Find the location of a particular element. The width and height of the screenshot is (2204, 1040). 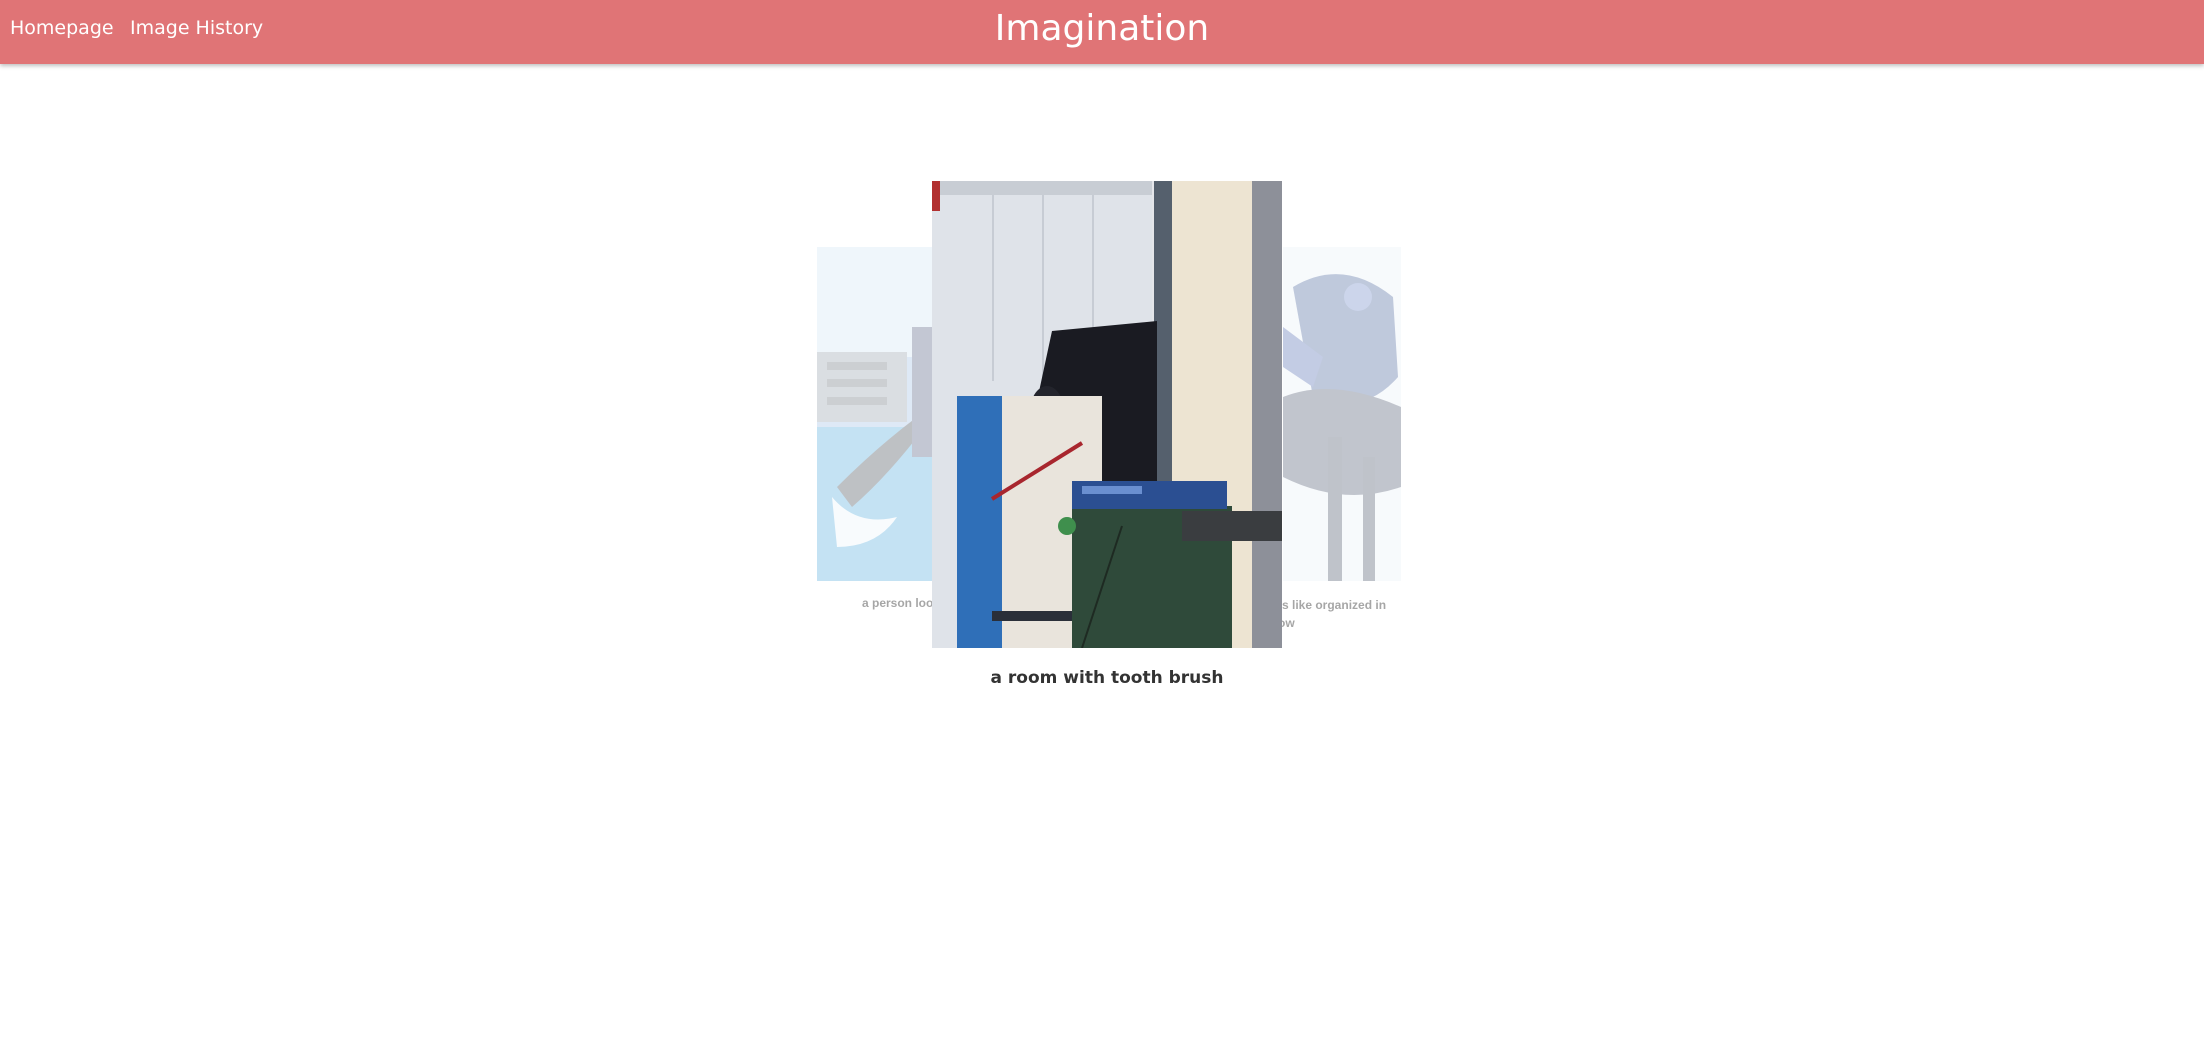

carousel-next-image is located at coordinates (1342, 414).